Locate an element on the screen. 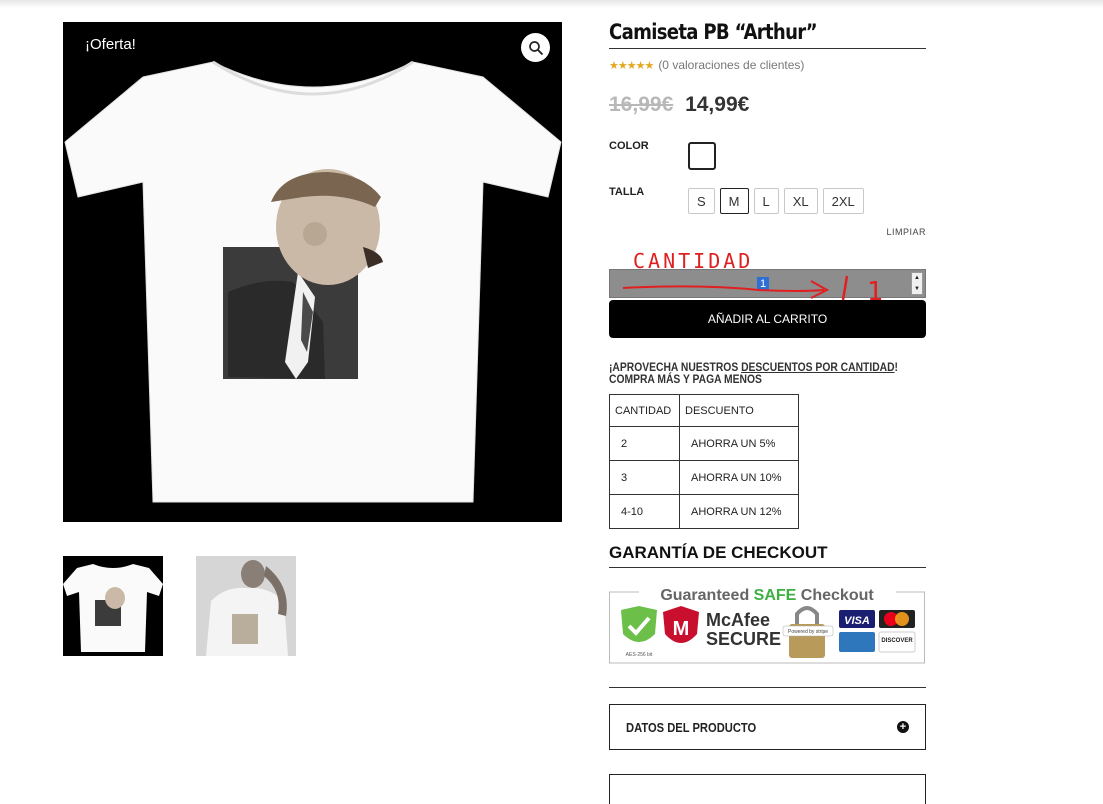 This screenshot has height=804, width=1103. thumbnail-tshirt-image is located at coordinates (113, 608).